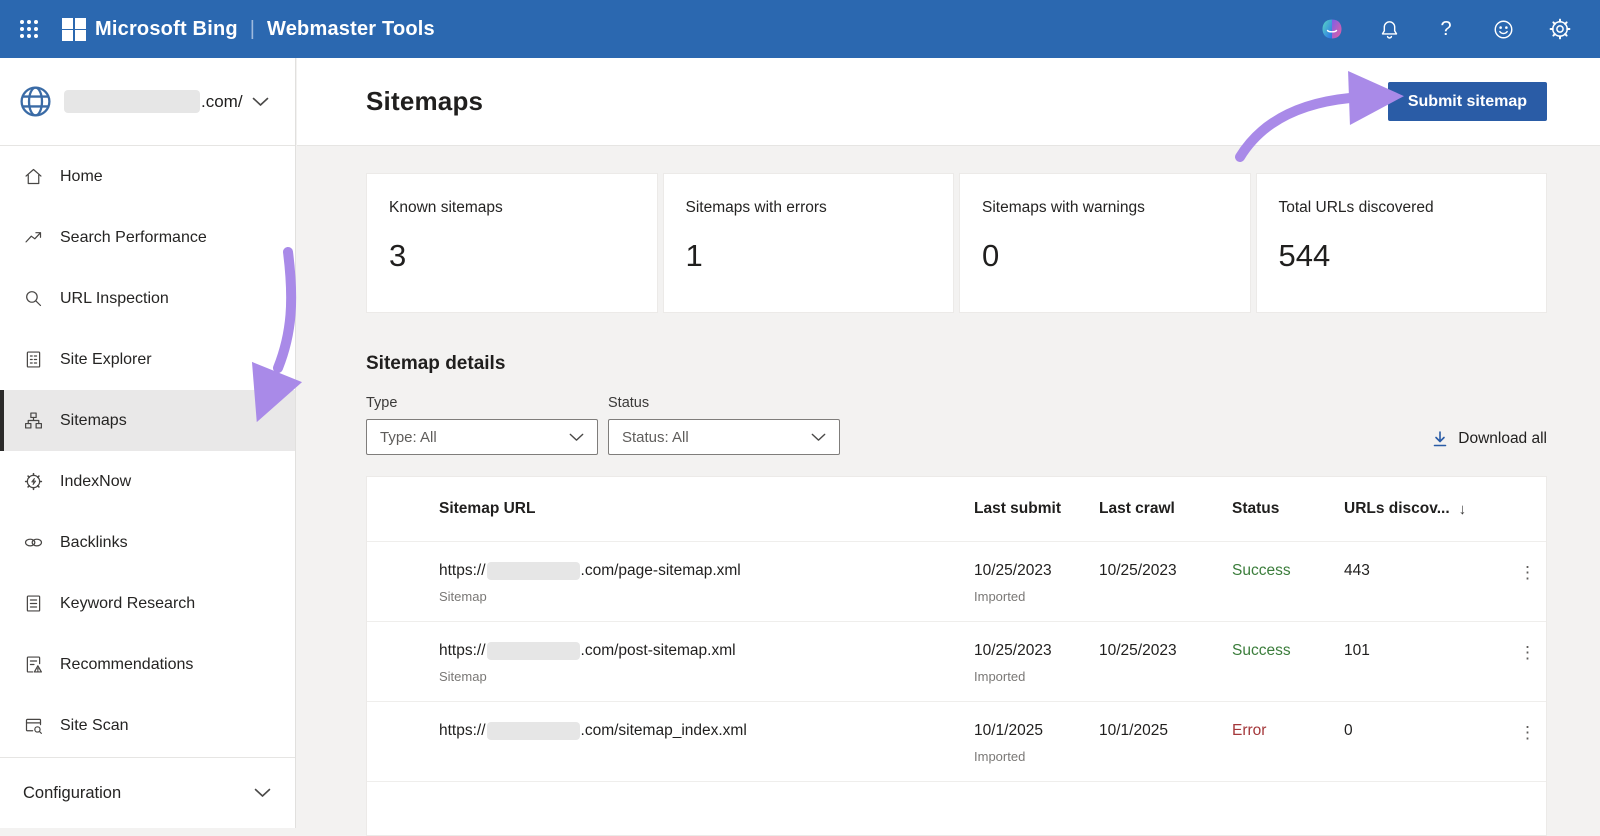 The height and width of the screenshot is (836, 1600). I want to click on stat-label: Total URLs discovered, so click(1413, 208).